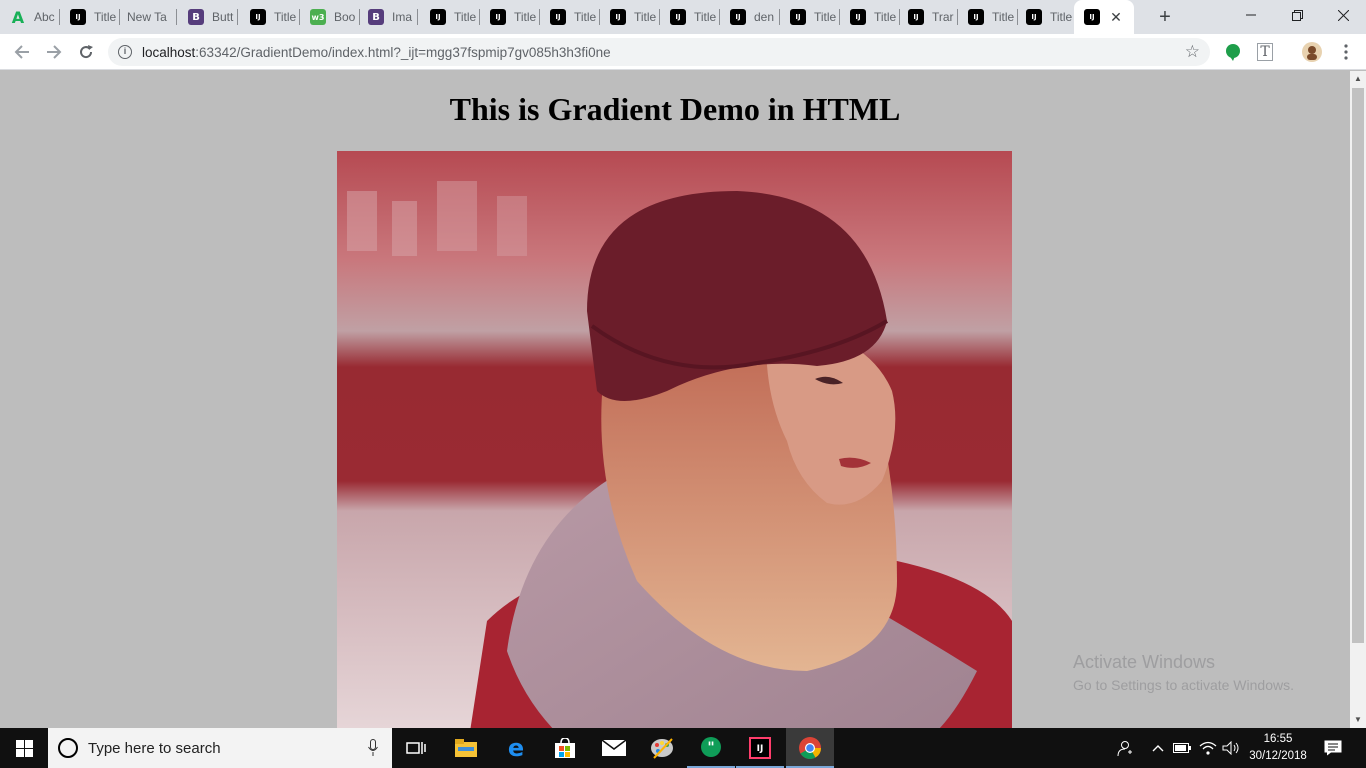 Image resolution: width=1366 pixels, height=768 pixels. I want to click on tab-title: New Tab, so click(147, 17).